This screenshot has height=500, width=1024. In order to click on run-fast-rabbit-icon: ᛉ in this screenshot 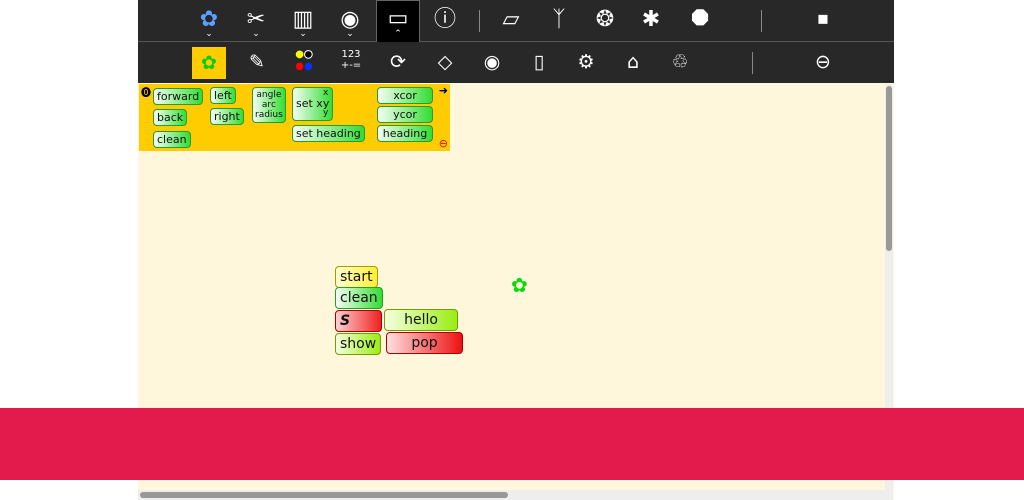, I will do `click(559, 20)`.